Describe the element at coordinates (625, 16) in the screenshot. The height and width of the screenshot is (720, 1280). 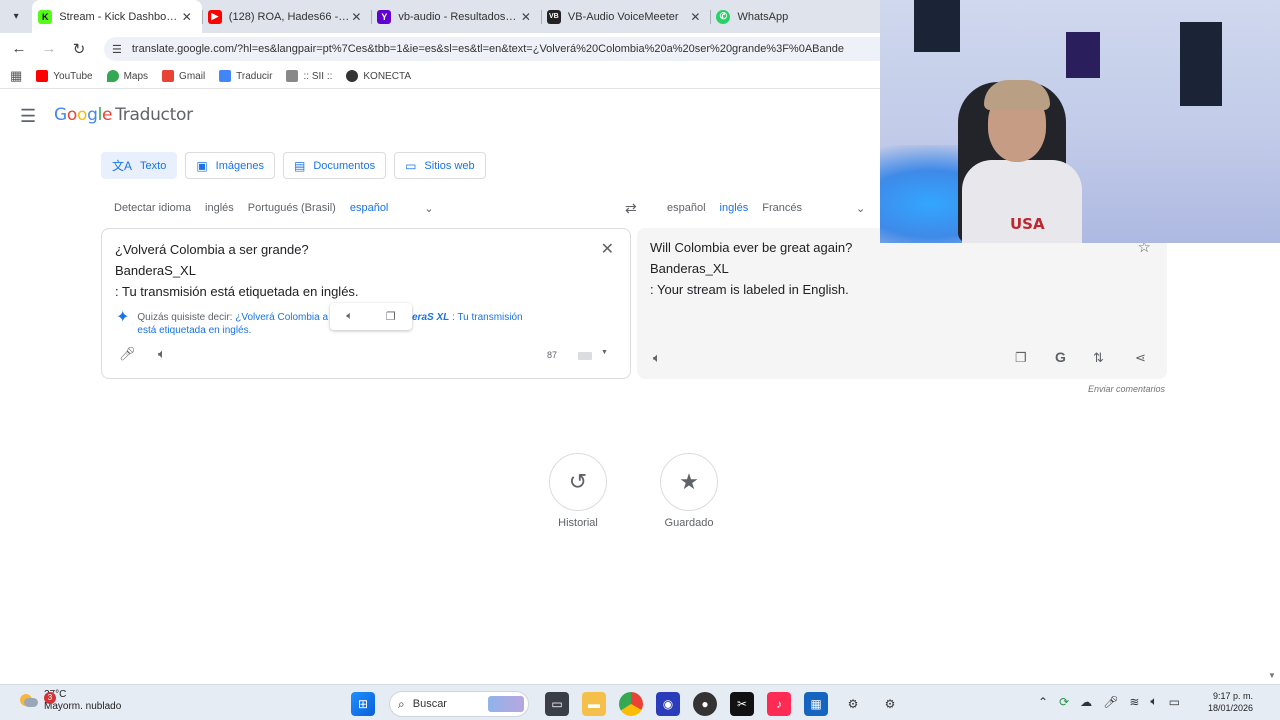
I see `tab-voicemeeter: VB VB-Audio VoiceMeeter ✕` at that location.